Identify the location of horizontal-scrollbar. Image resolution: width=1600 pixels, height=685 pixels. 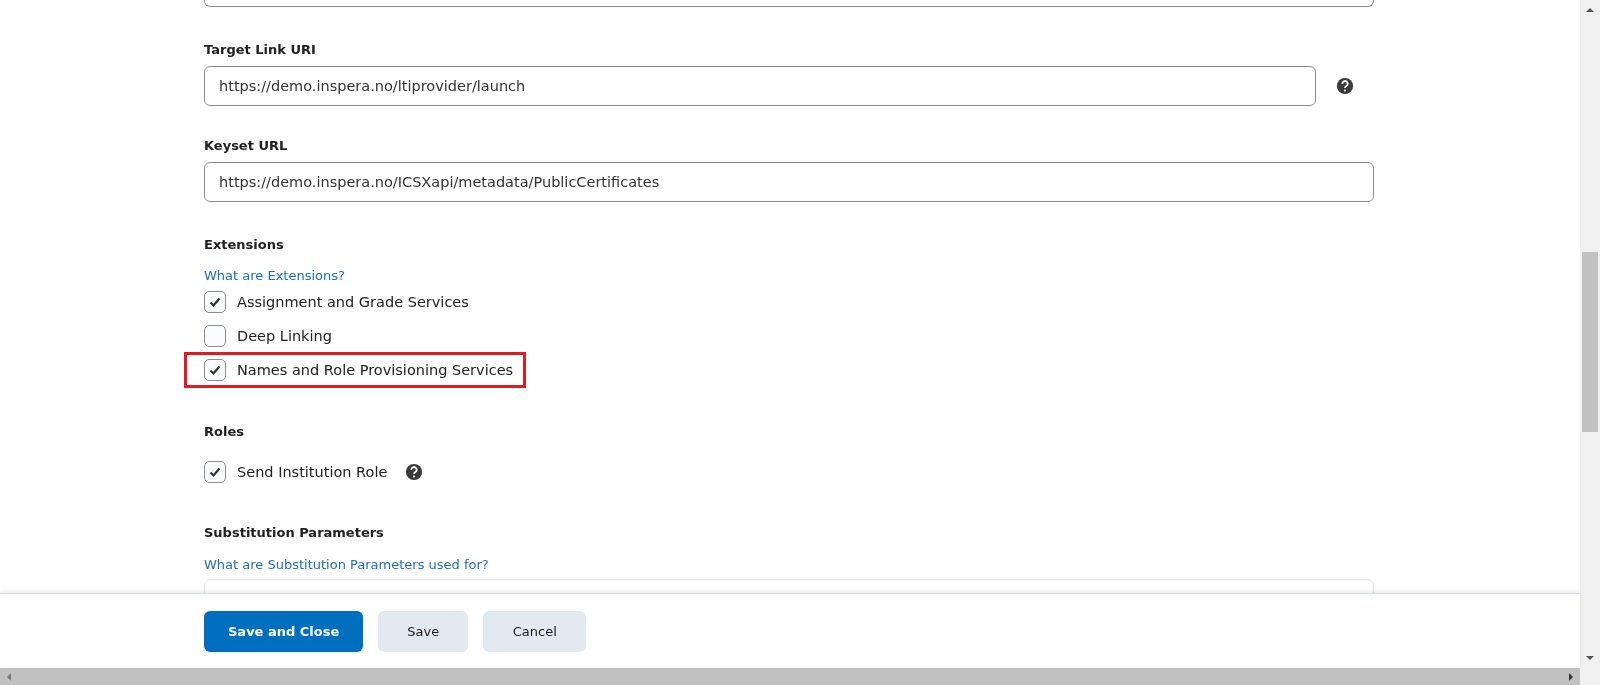
(800, 676).